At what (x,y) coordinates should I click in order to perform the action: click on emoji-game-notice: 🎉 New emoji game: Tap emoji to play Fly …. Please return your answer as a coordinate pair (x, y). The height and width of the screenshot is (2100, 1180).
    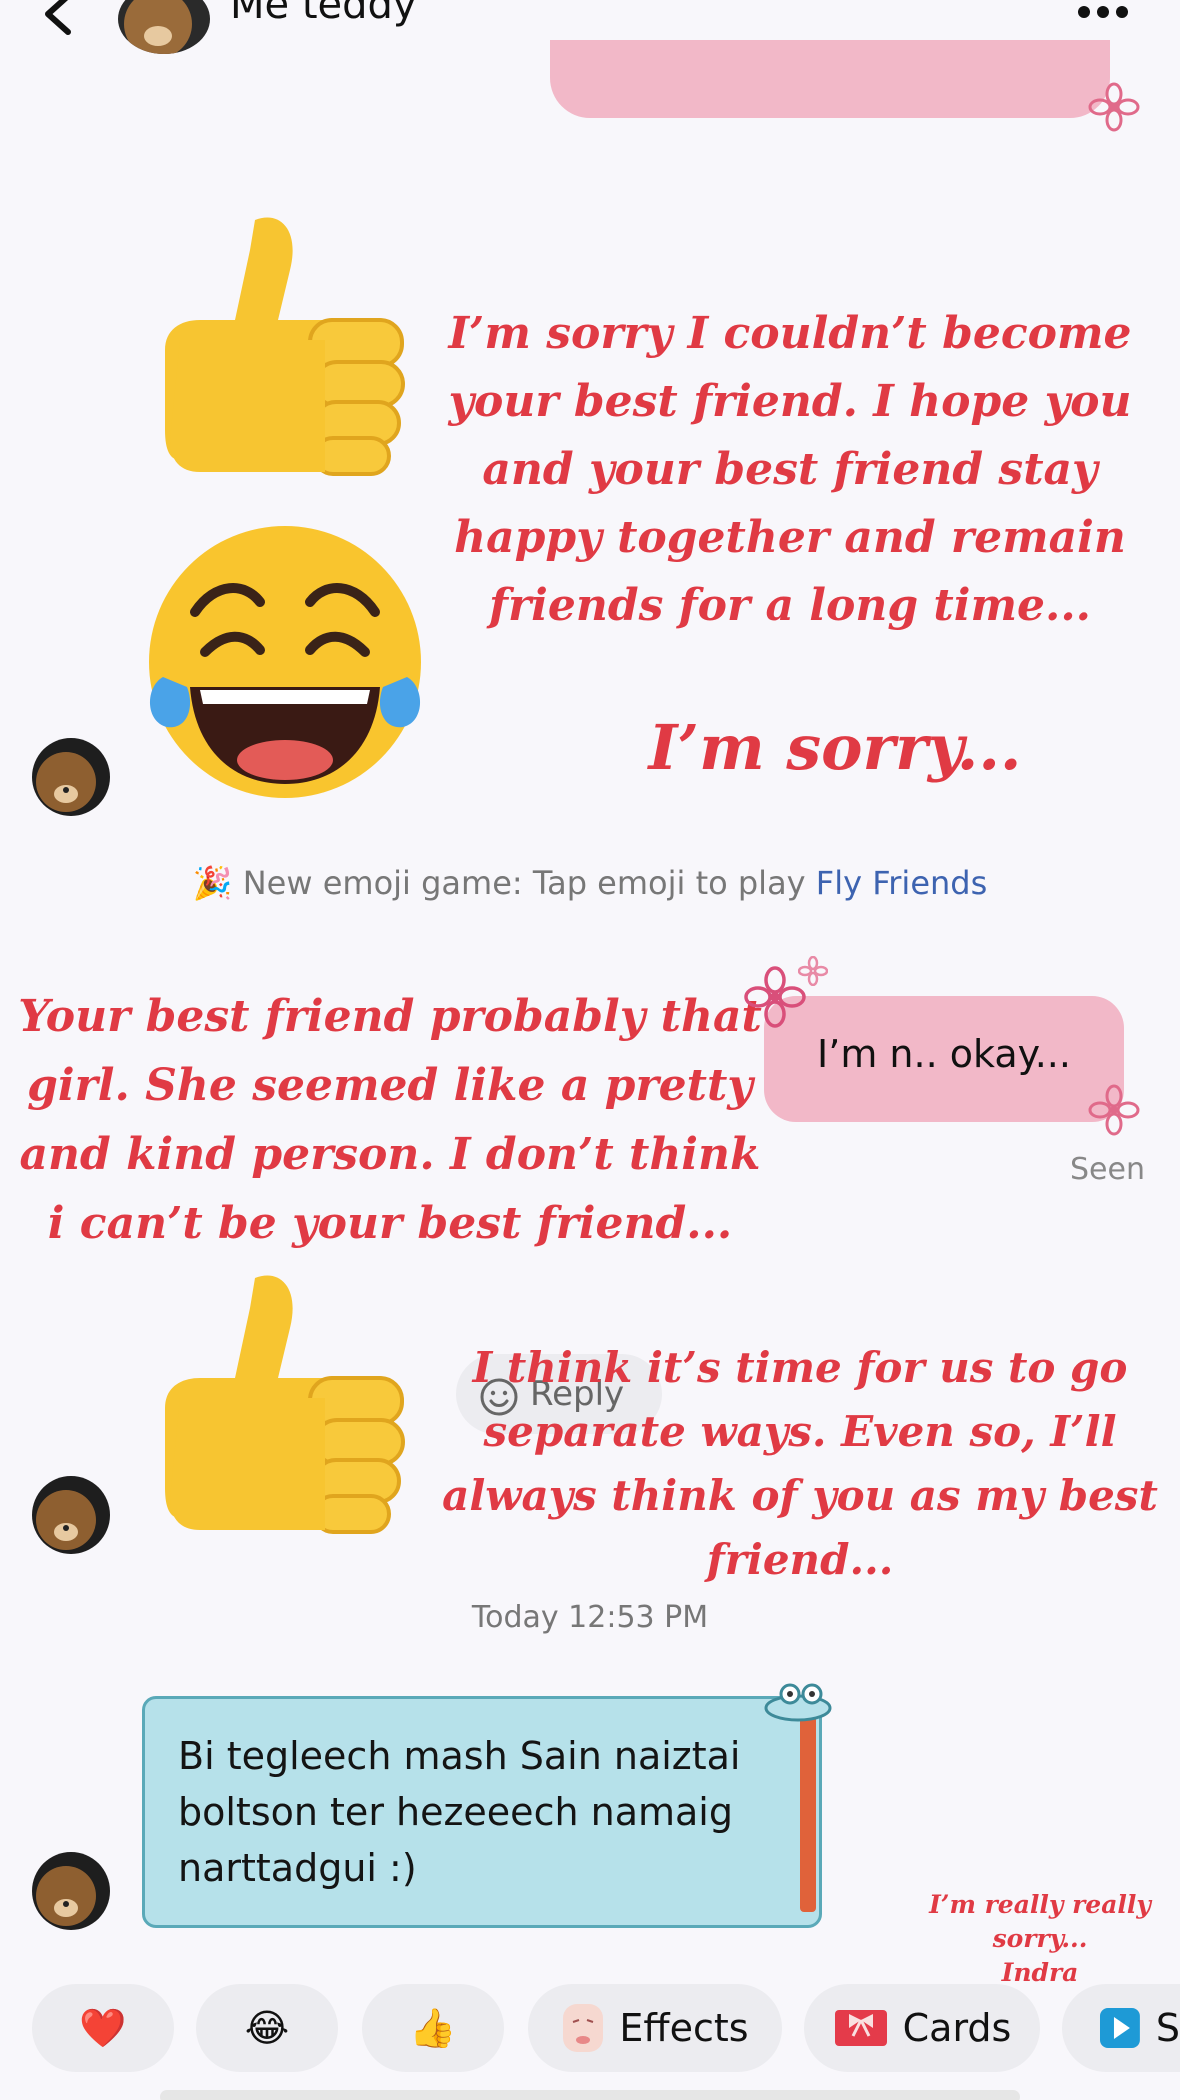
    Looking at the image, I should click on (590, 883).